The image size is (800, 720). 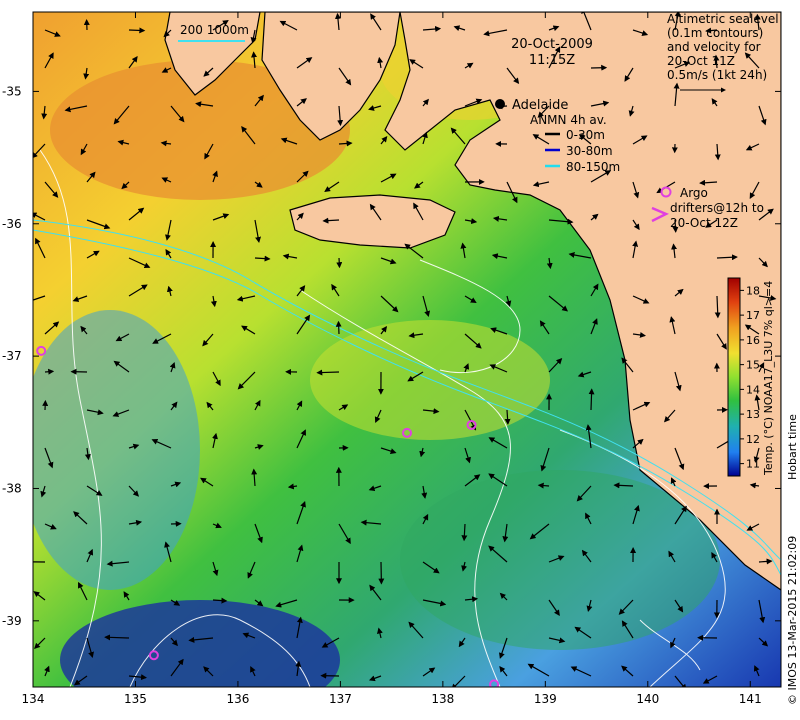 I want to click on scale-label: 200 1000m, so click(x=214, y=30).